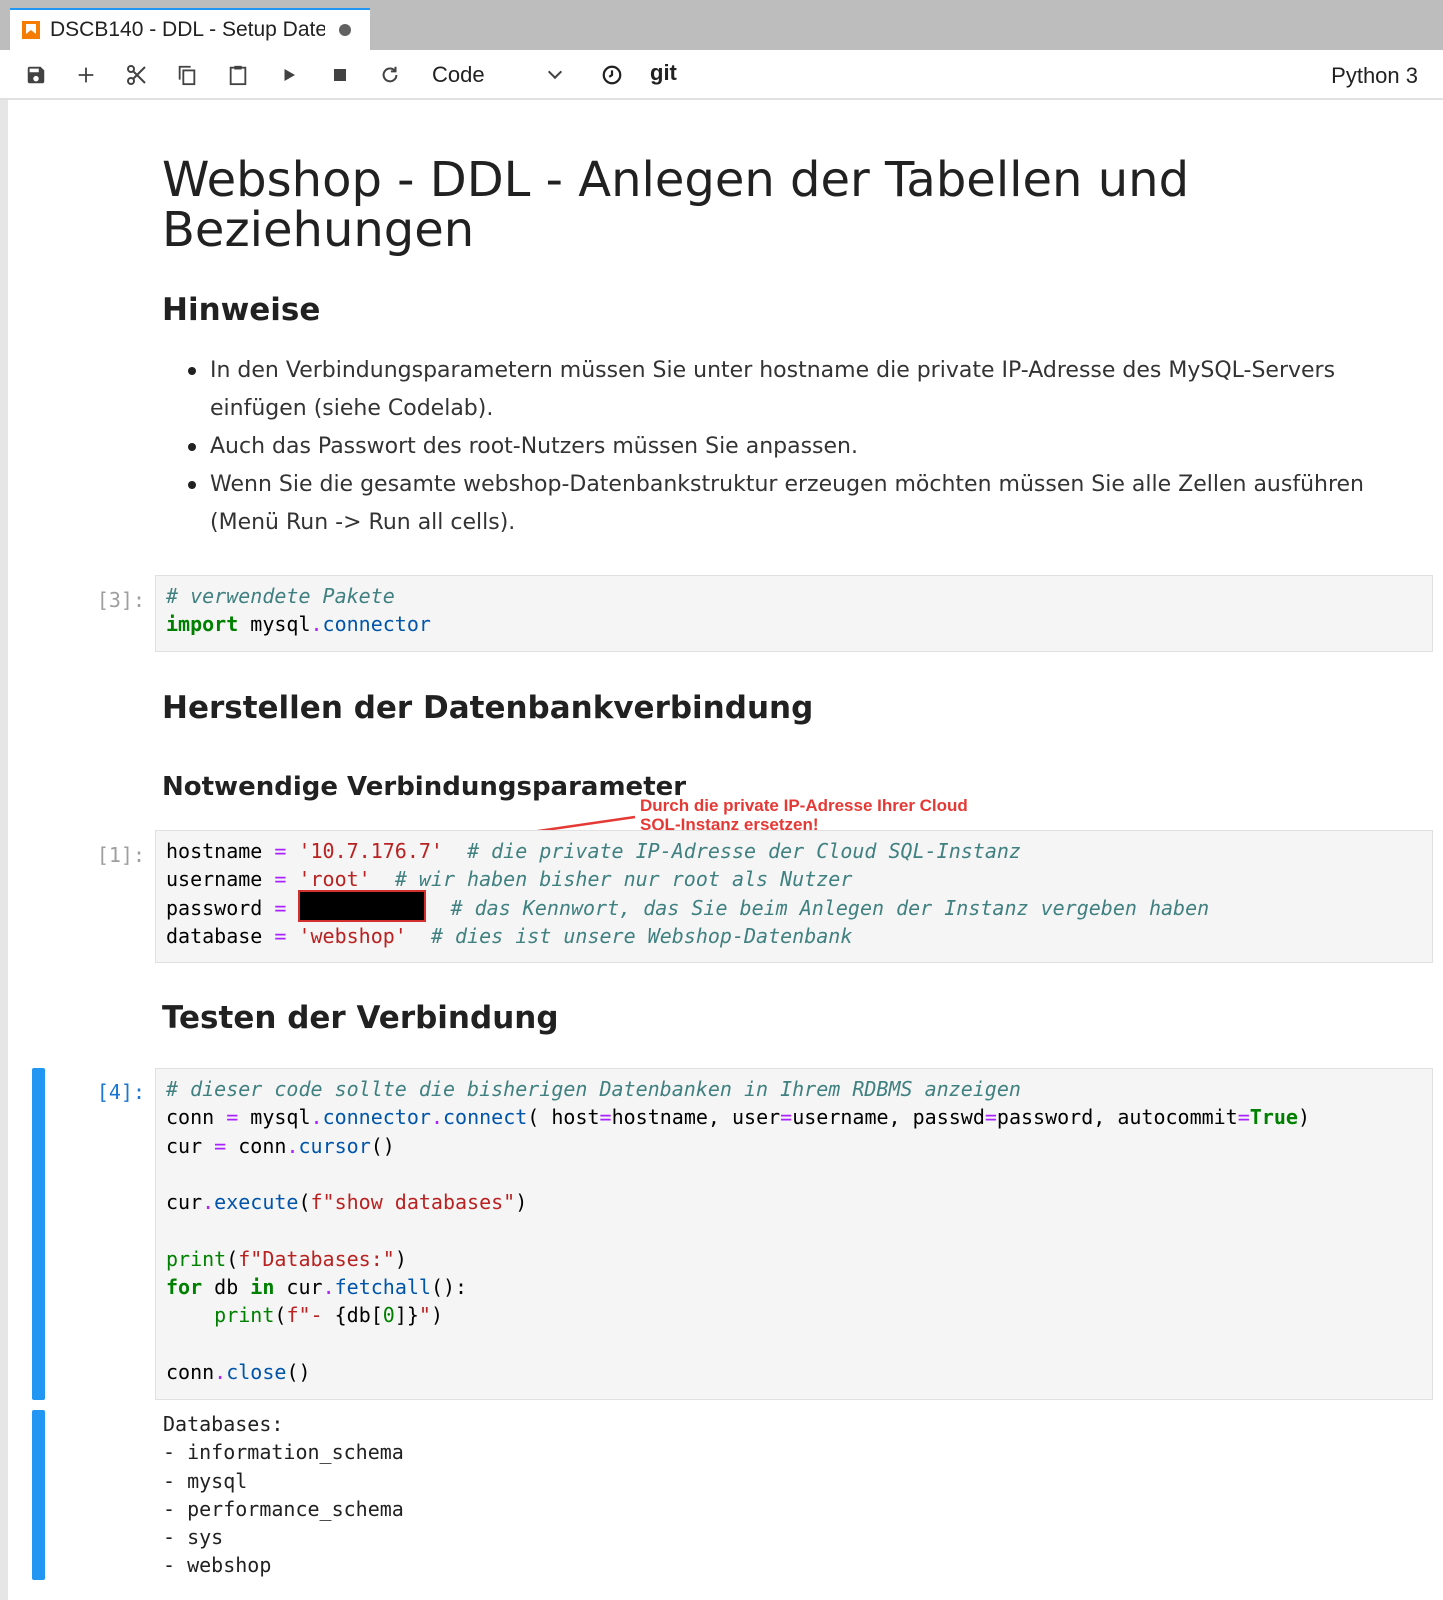  Describe the element at coordinates (502, 75) in the screenshot. I see `cell-type-select: Code` at that location.